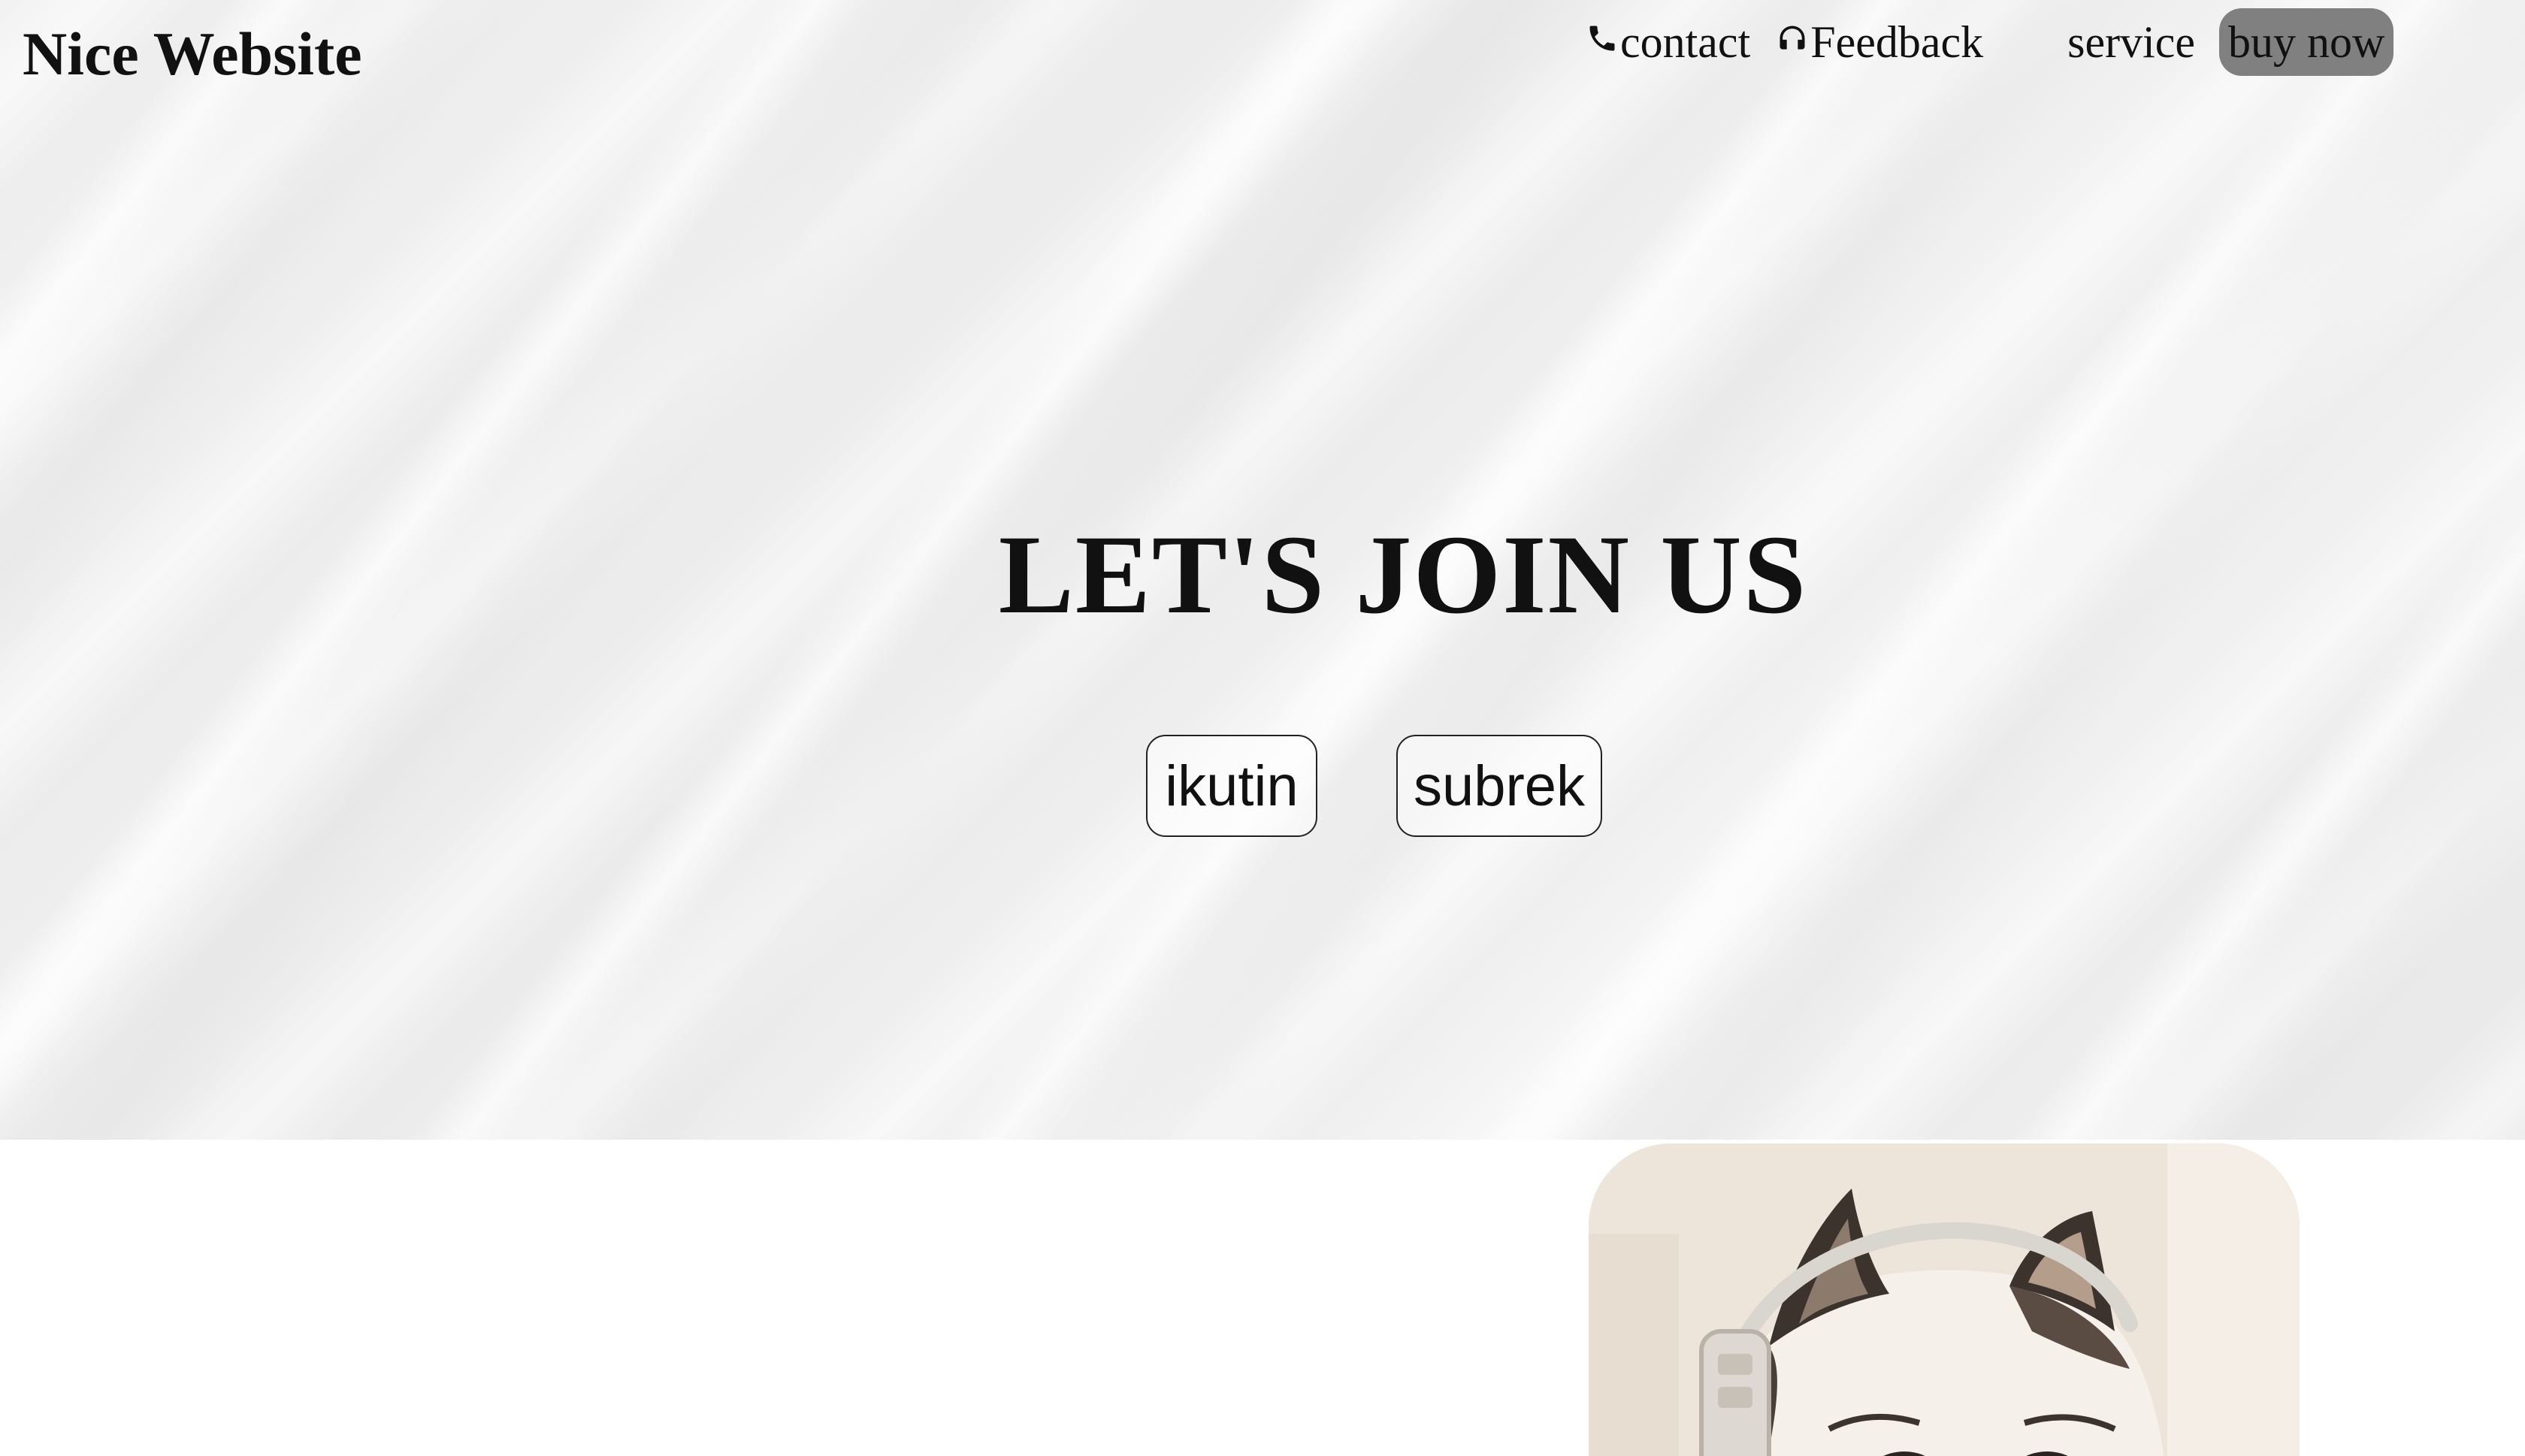 Image resolution: width=2525 pixels, height=1456 pixels. What do you see at coordinates (1499, 786) in the screenshot?
I see `subrek-button: subrek` at bounding box center [1499, 786].